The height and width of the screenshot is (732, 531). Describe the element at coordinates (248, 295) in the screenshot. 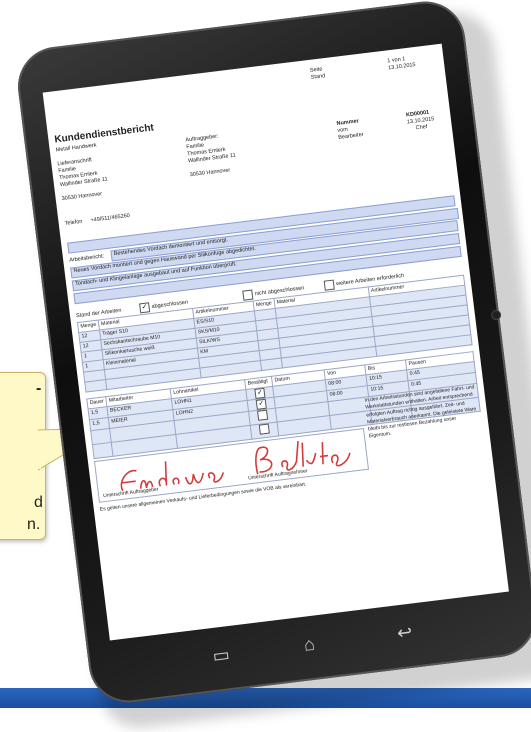

I see `checkbox-not-completed` at that location.